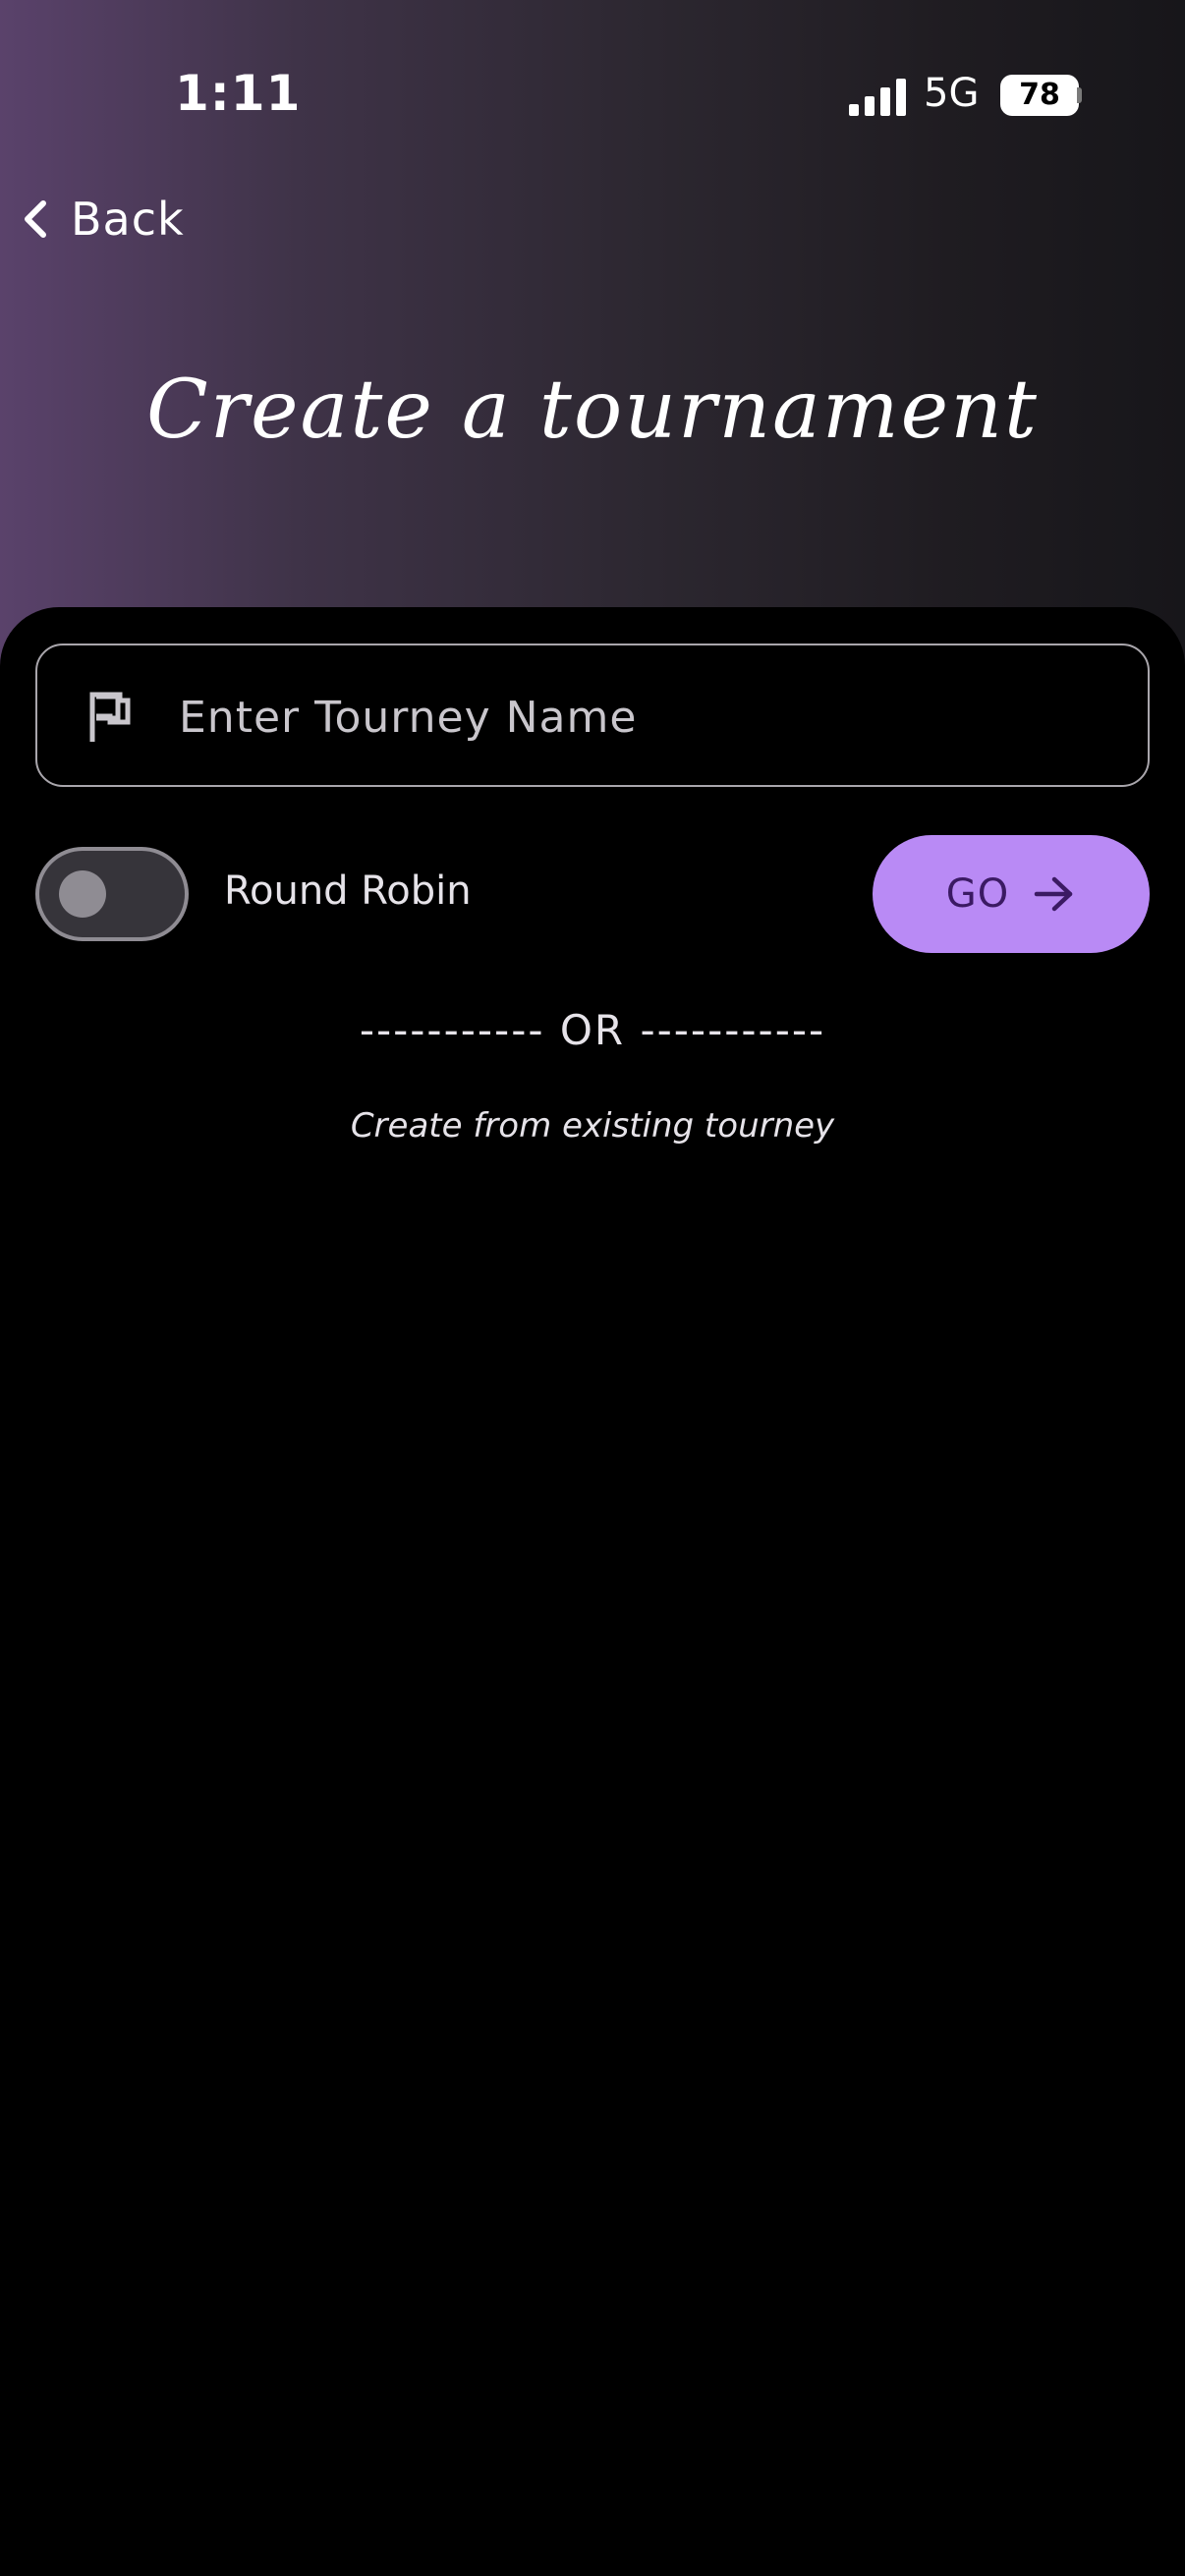 This screenshot has height=2576, width=1185. Describe the element at coordinates (1012, 894) in the screenshot. I see `go-button: GO` at that location.